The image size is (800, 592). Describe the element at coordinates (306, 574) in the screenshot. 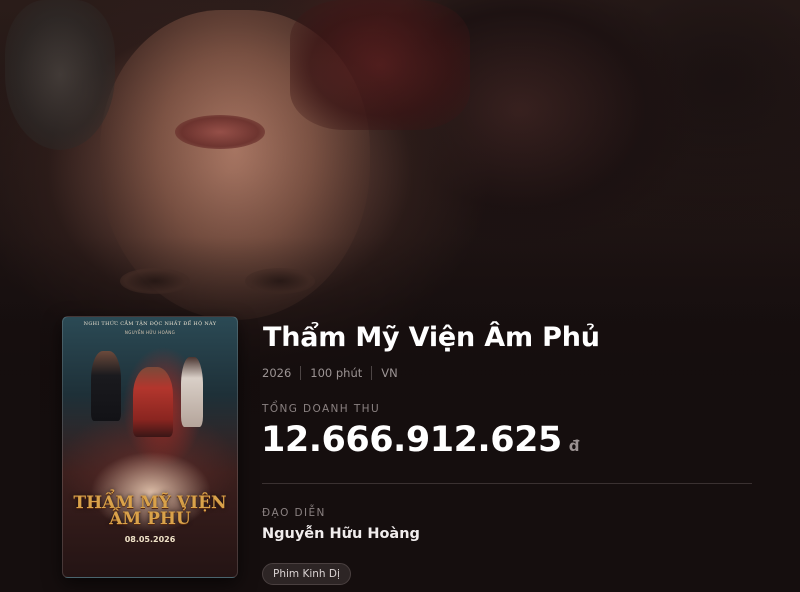

I see `genre-tag: Phim Kinh Dị` at that location.